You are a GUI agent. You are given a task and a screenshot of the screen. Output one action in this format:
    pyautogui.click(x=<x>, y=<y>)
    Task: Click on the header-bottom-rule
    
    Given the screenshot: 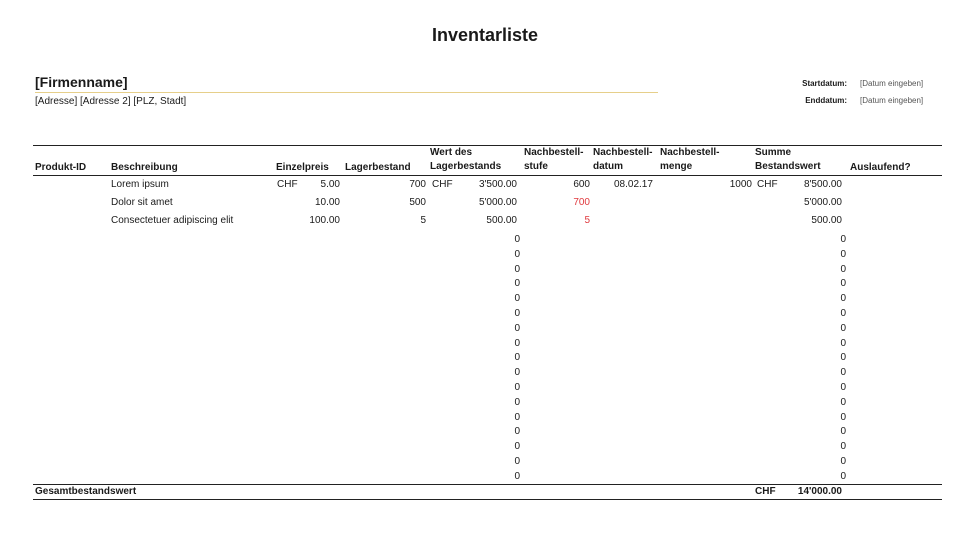 What is the action you would take?
    pyautogui.click(x=487, y=175)
    